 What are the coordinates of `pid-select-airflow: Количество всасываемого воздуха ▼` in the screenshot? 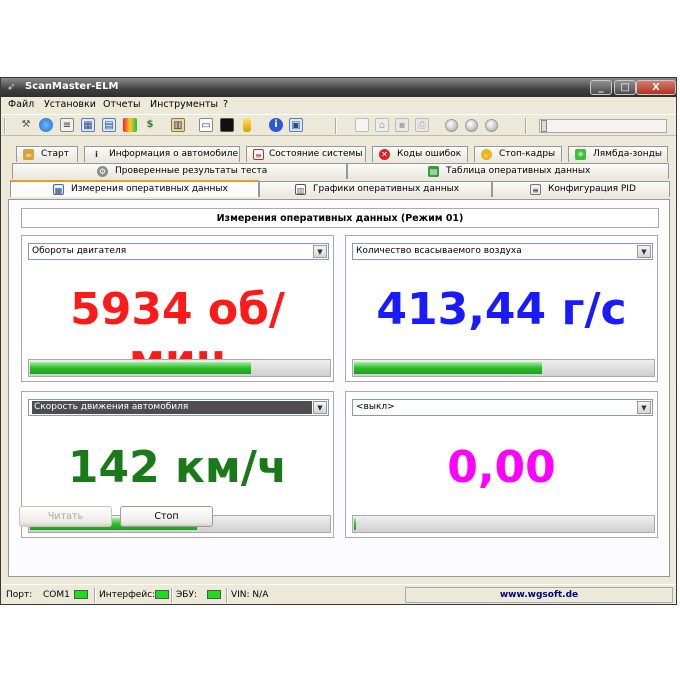 It's located at (502, 251).